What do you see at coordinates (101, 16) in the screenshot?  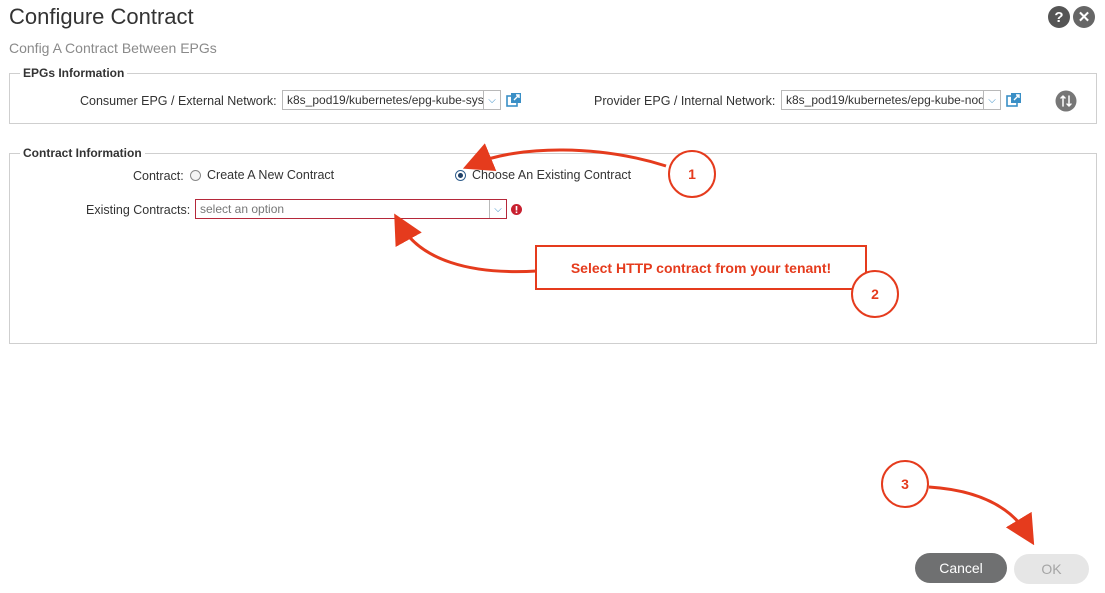 I see `dialog-title: Configure Contract` at bounding box center [101, 16].